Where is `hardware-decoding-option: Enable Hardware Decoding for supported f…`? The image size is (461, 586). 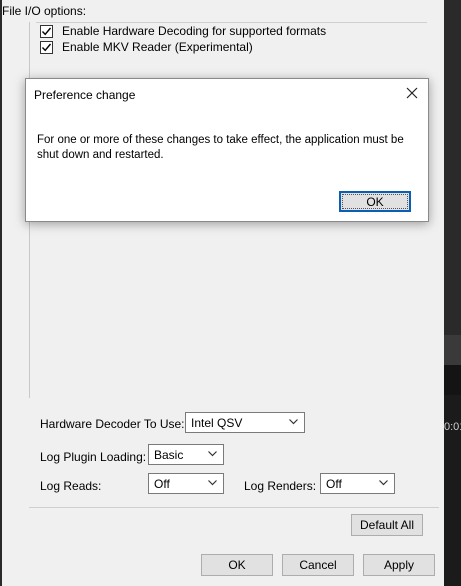
hardware-decoding-option: Enable Hardware Decoding for supported f… is located at coordinates (183, 31).